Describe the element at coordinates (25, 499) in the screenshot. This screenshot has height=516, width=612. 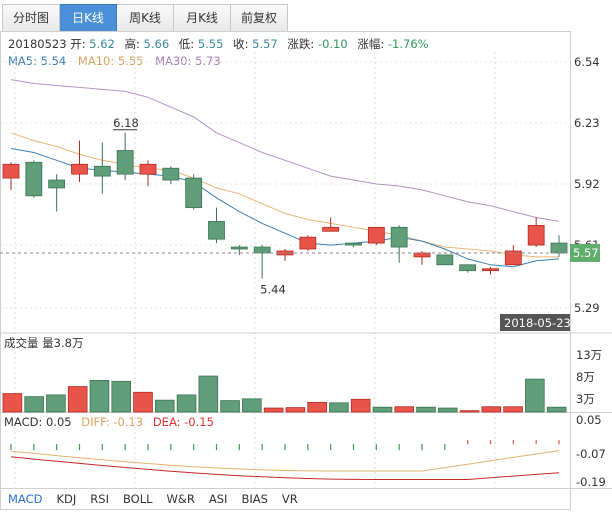
I see `indicator-macd: MACD` at that location.